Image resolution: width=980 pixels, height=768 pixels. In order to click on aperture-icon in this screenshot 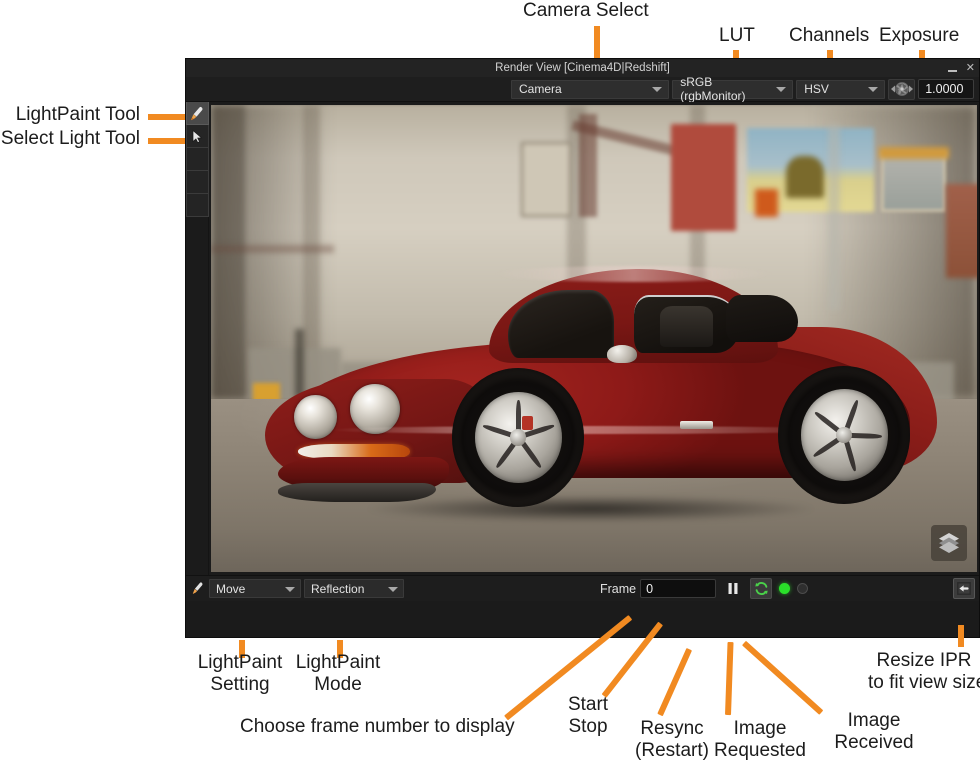, I will do `click(902, 89)`.